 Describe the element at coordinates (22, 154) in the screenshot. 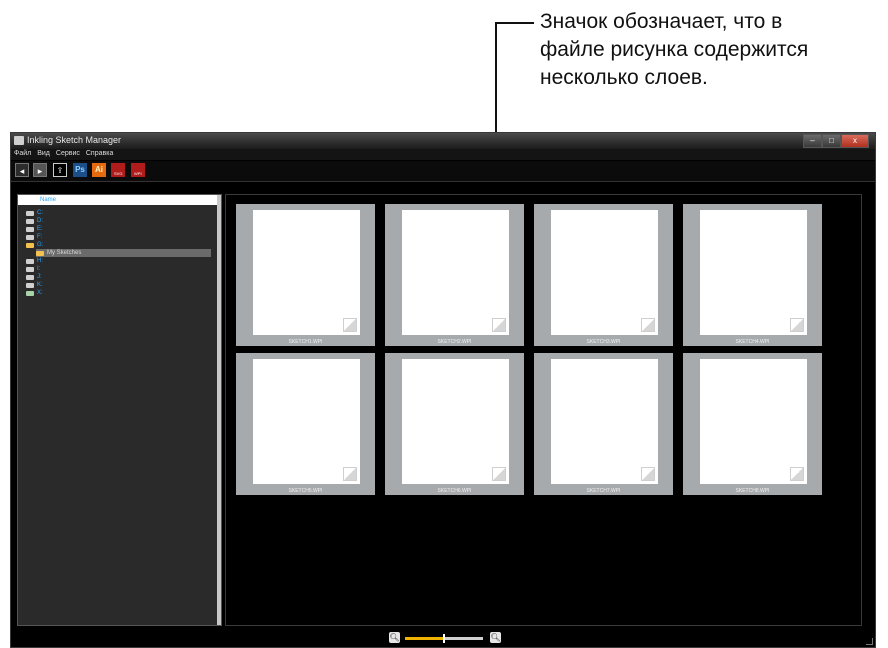

I see `menu-file: Файл` at that location.